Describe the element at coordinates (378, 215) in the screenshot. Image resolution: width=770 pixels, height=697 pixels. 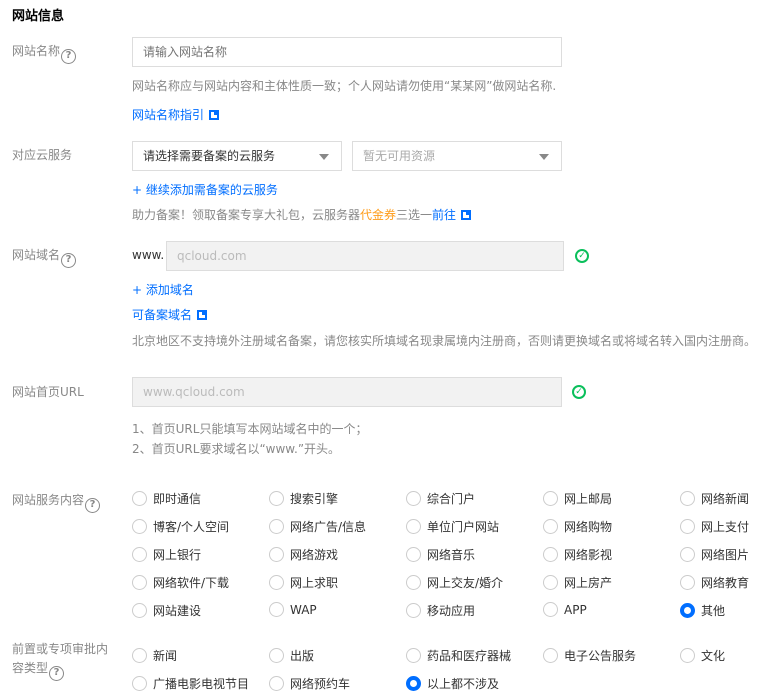
I see `promo-highlight: 代金券` at that location.